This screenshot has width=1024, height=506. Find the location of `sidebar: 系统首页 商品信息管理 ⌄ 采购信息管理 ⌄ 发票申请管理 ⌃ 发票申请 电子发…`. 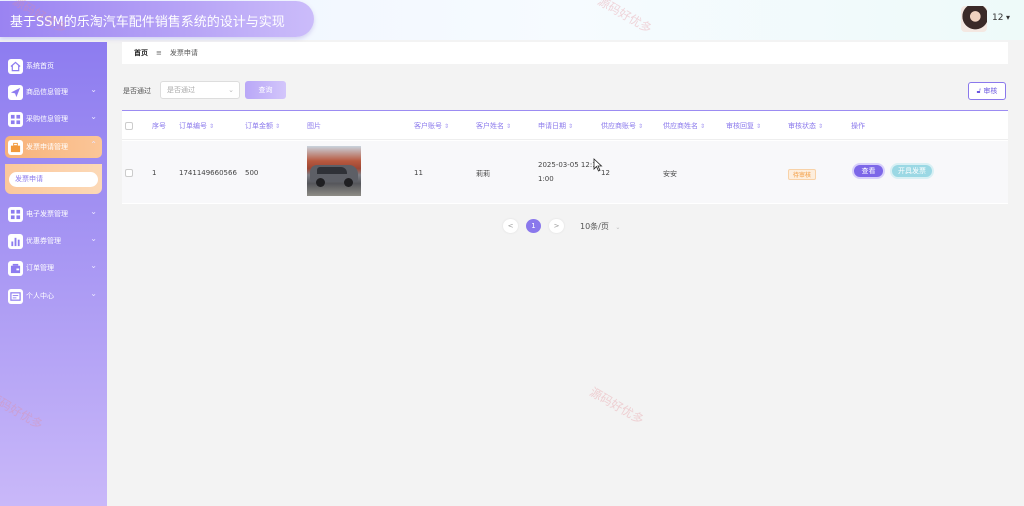

sidebar: 系统首页 商品信息管理 ⌄ 采购信息管理 ⌄ 发票申请管理 ⌃ 发票申请 电子发… is located at coordinates (53, 274).